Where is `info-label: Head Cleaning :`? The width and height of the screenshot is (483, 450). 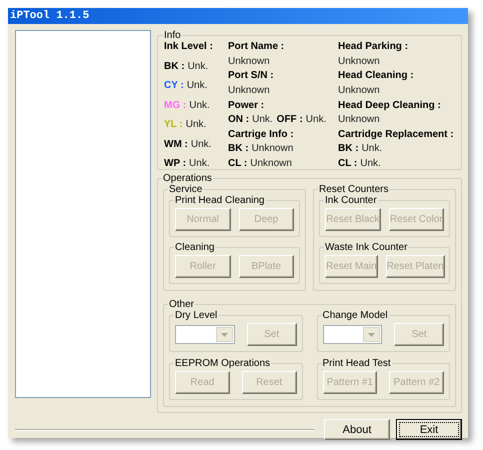
info-label: Head Cleaning : is located at coordinates (376, 76).